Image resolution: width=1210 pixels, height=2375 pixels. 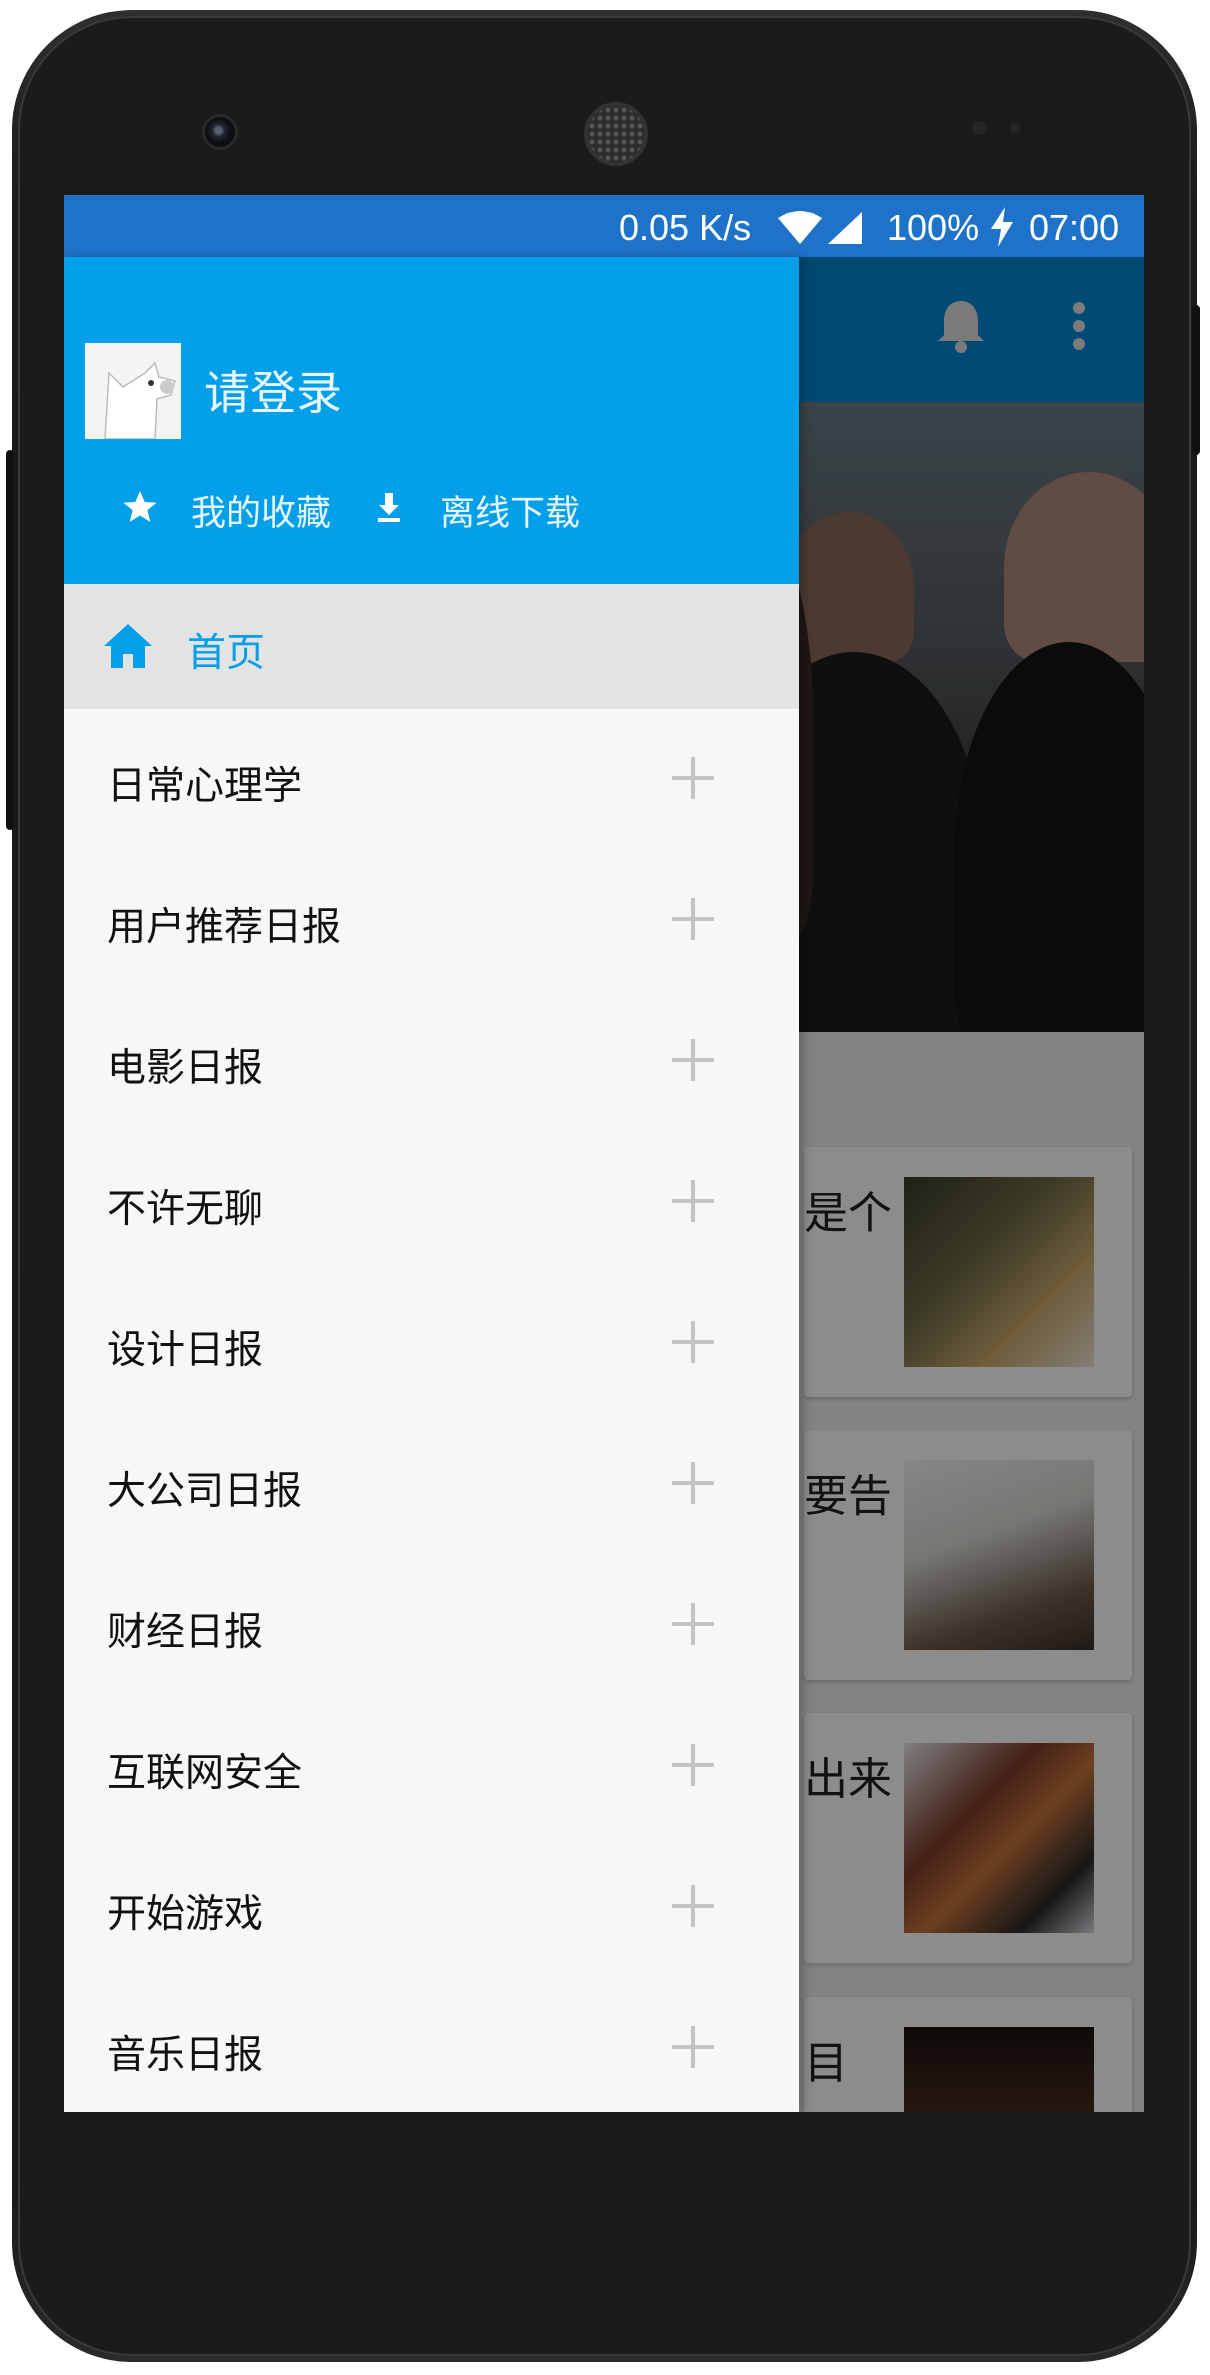 I want to click on avatar, so click(x=133, y=391).